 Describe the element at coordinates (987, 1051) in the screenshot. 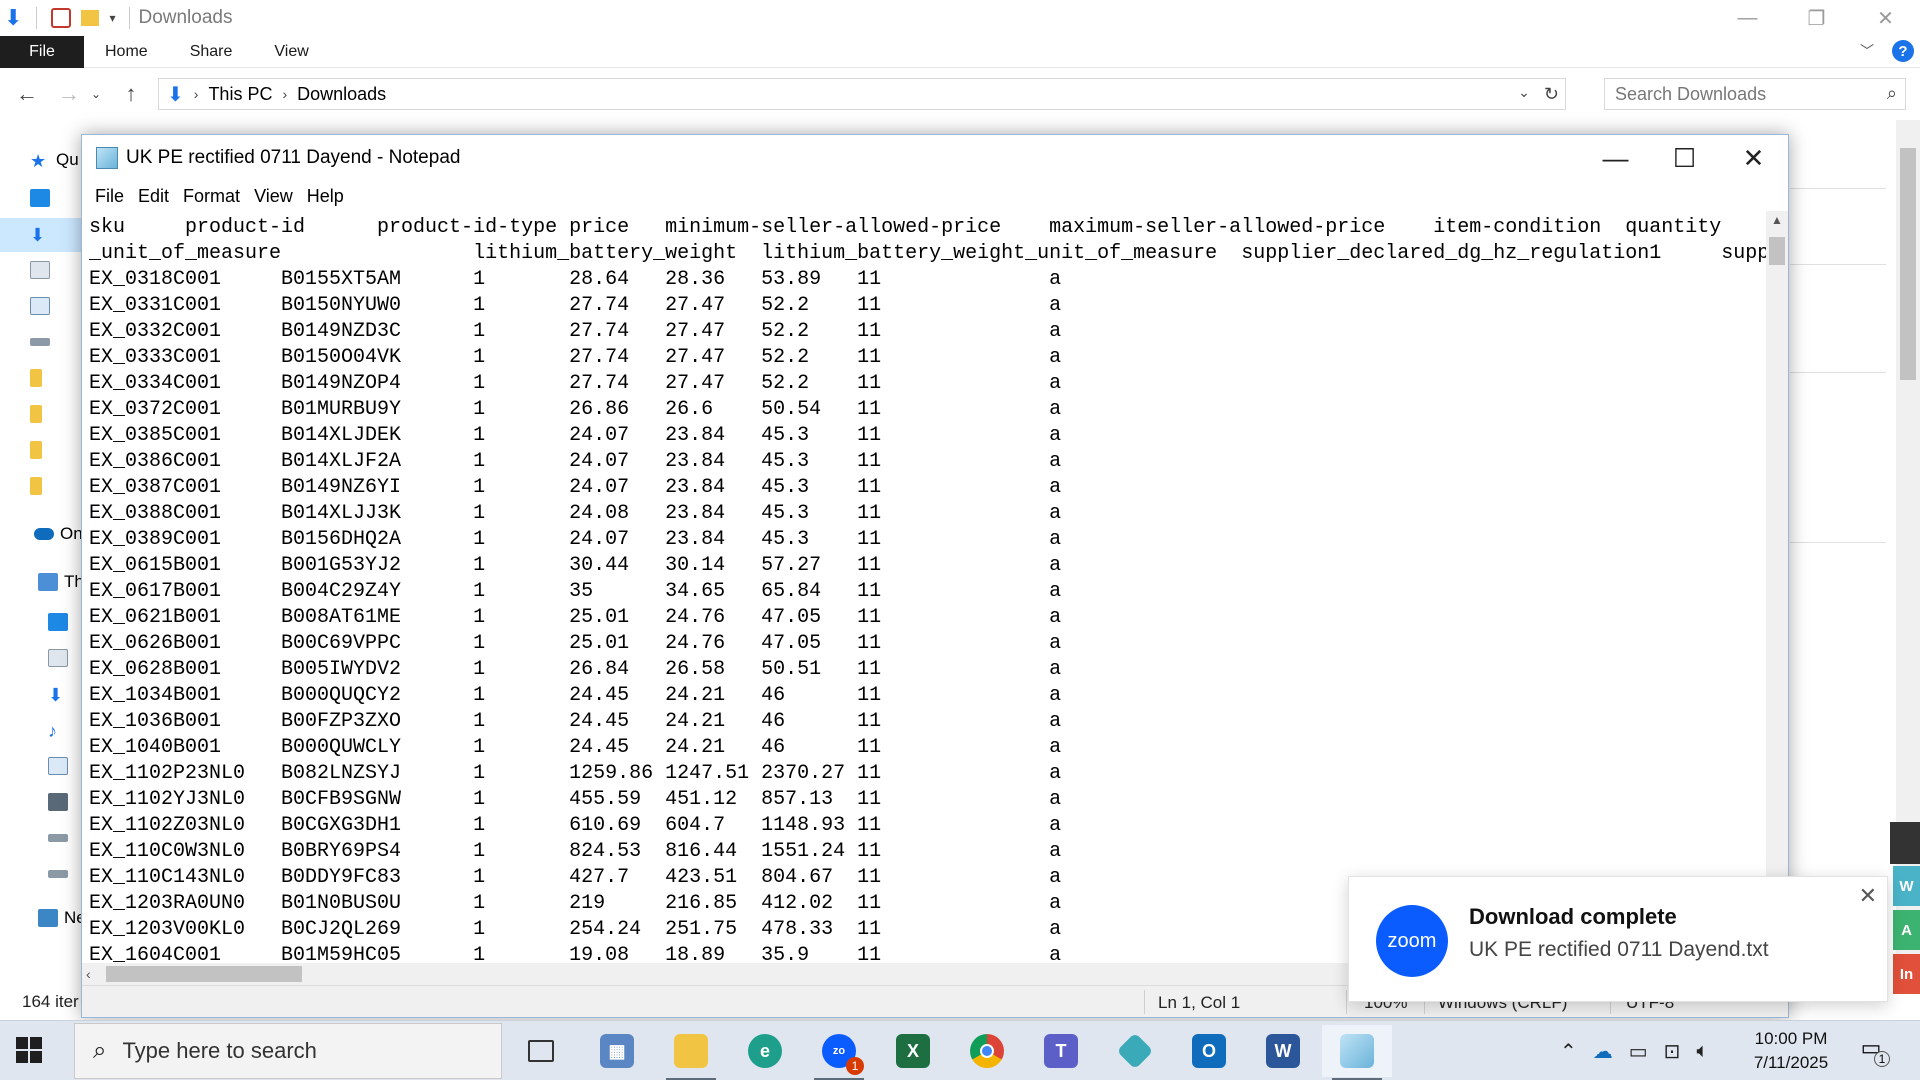

I see `chrome-app` at that location.